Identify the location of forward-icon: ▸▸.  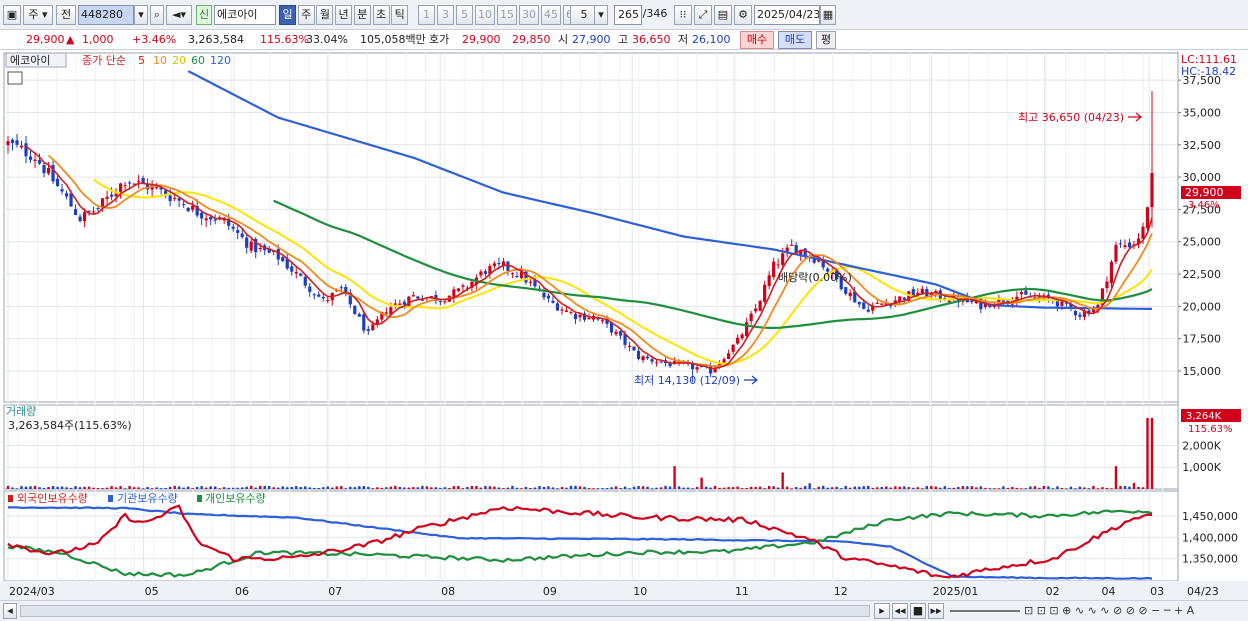
(936, 611).